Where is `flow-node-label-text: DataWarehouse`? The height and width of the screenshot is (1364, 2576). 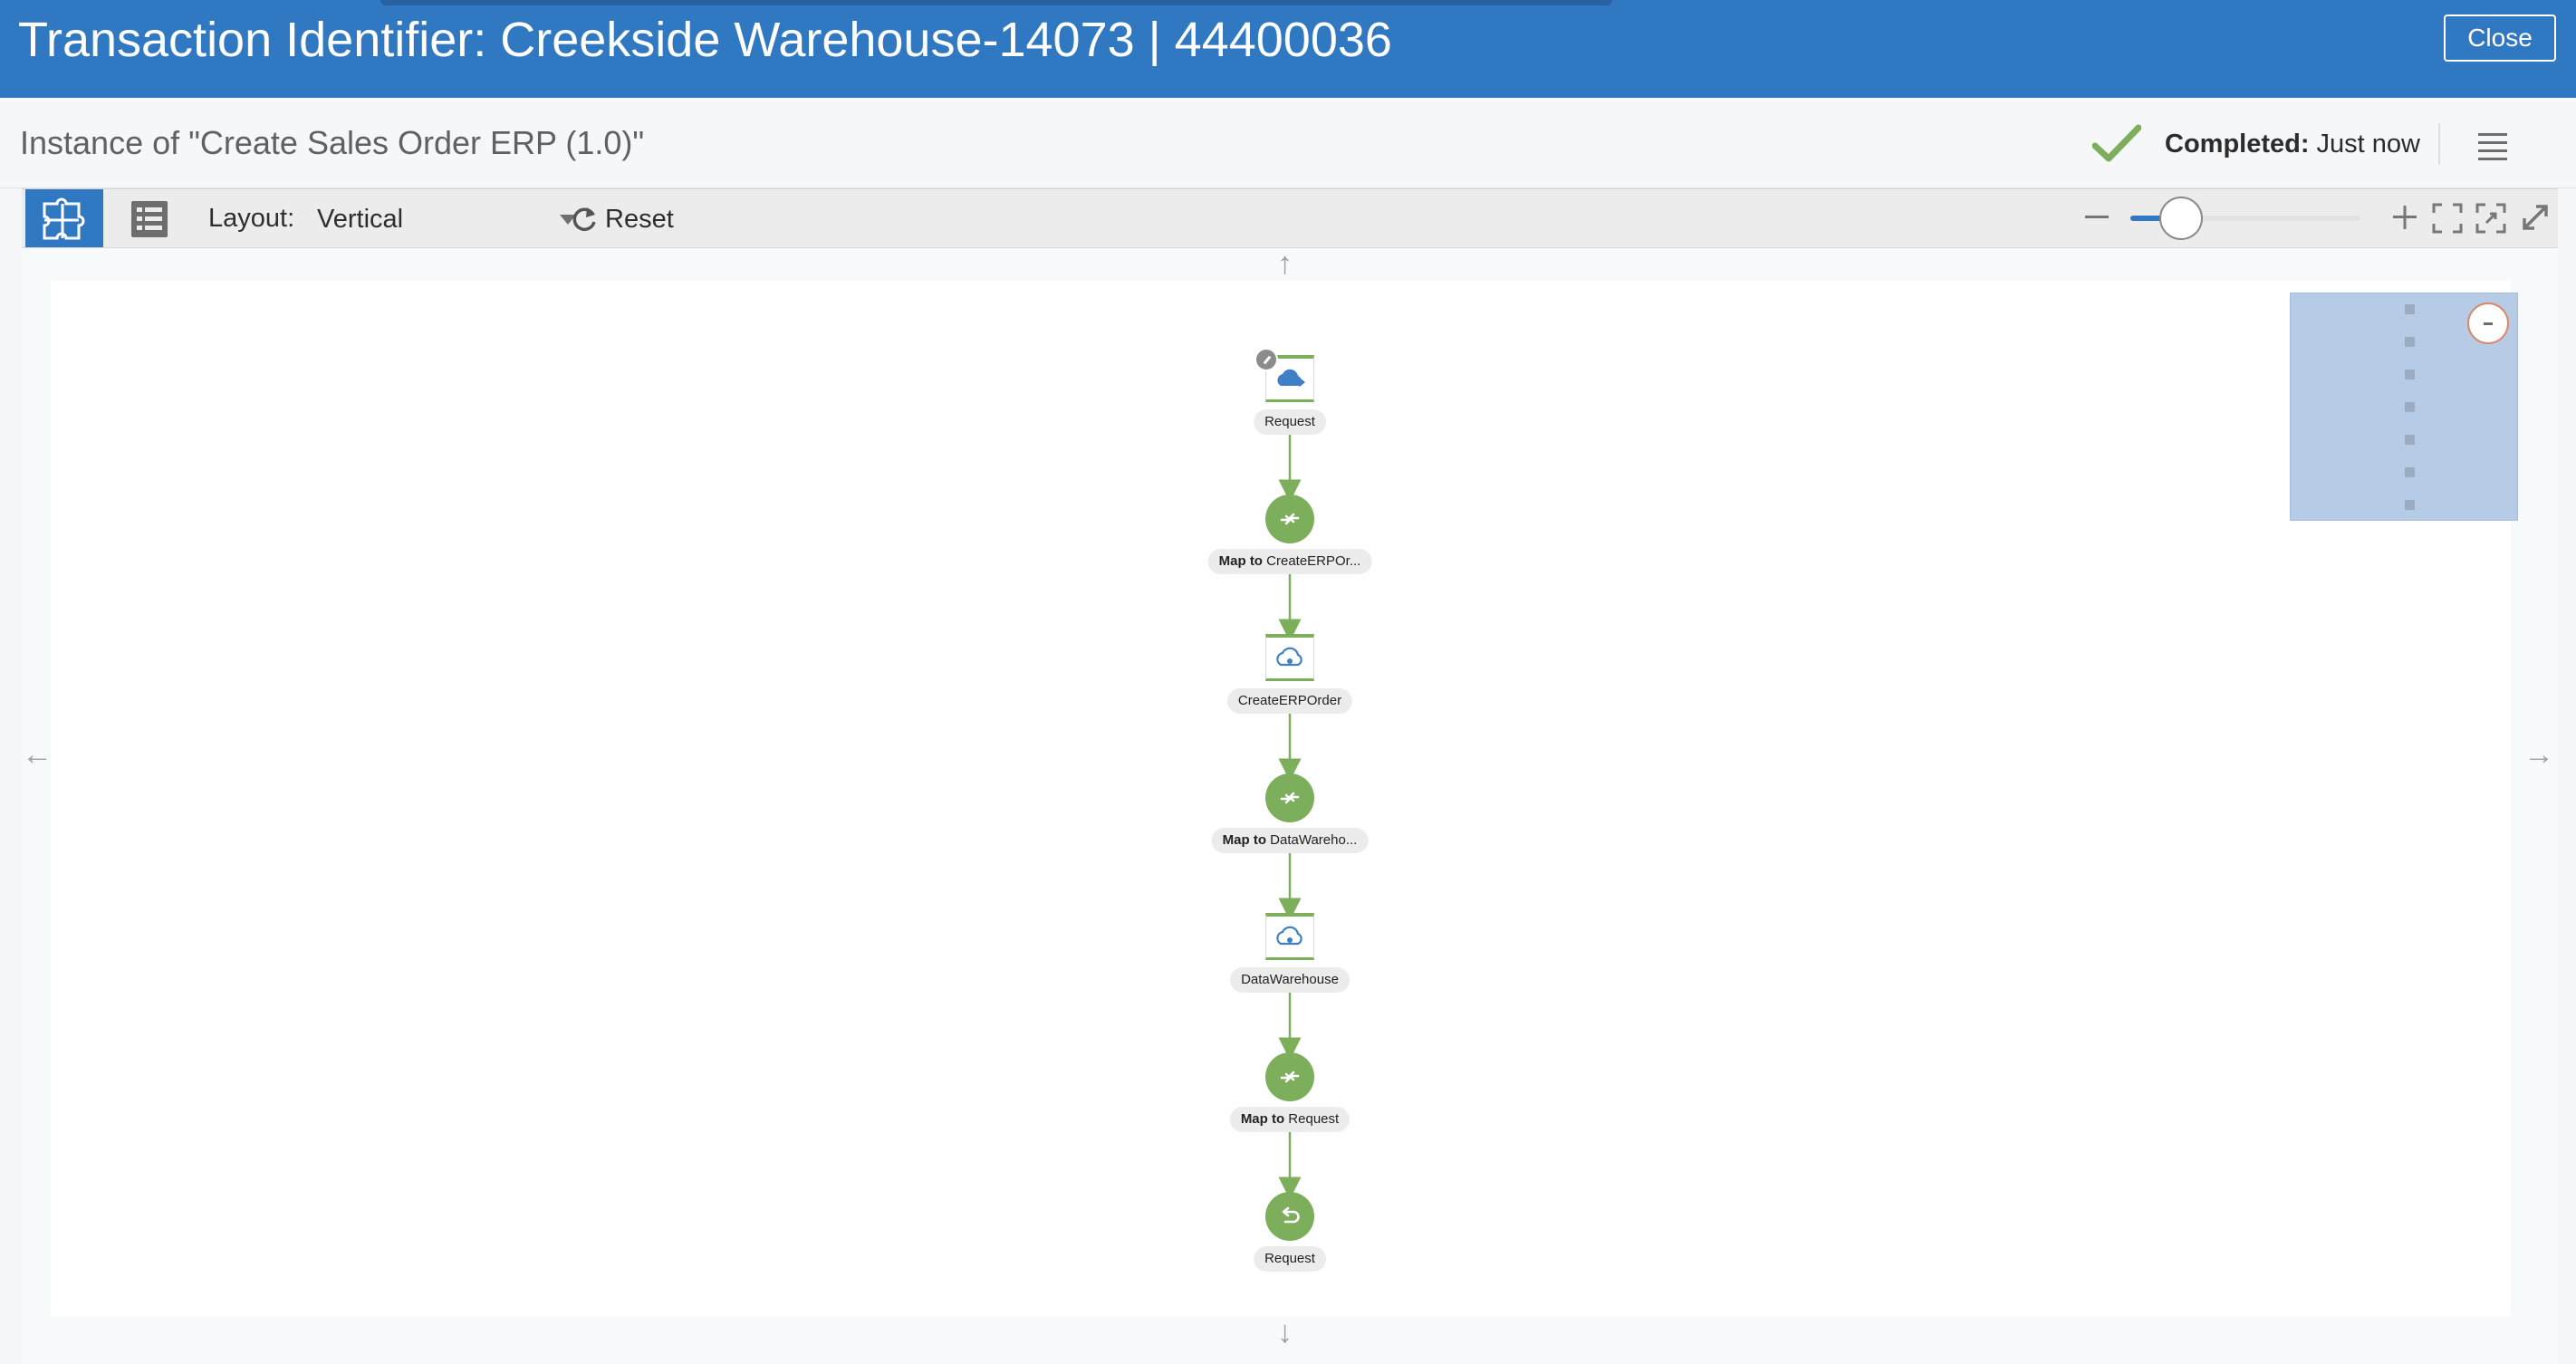 flow-node-label-text: DataWarehouse is located at coordinates (1290, 979).